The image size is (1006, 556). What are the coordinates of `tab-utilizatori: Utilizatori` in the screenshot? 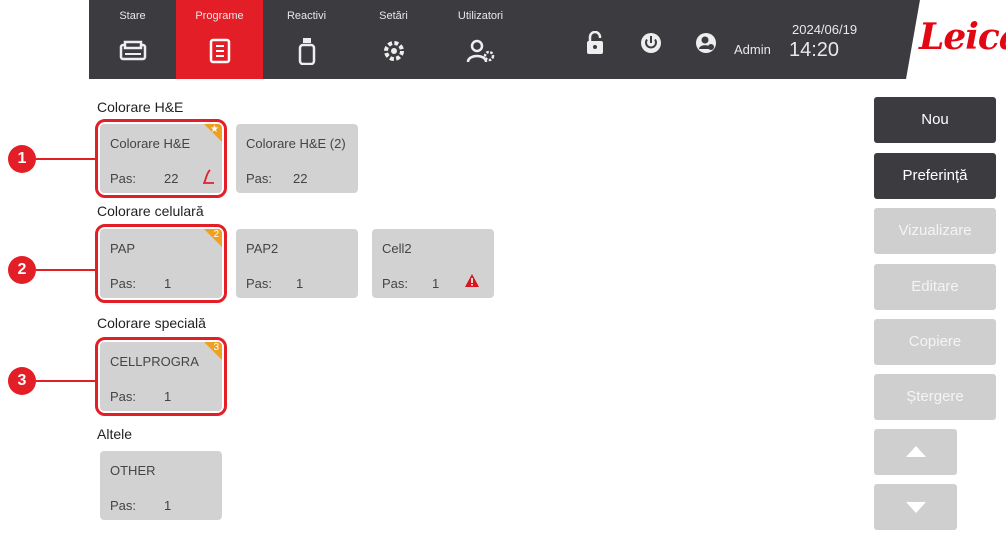 It's located at (480, 39).